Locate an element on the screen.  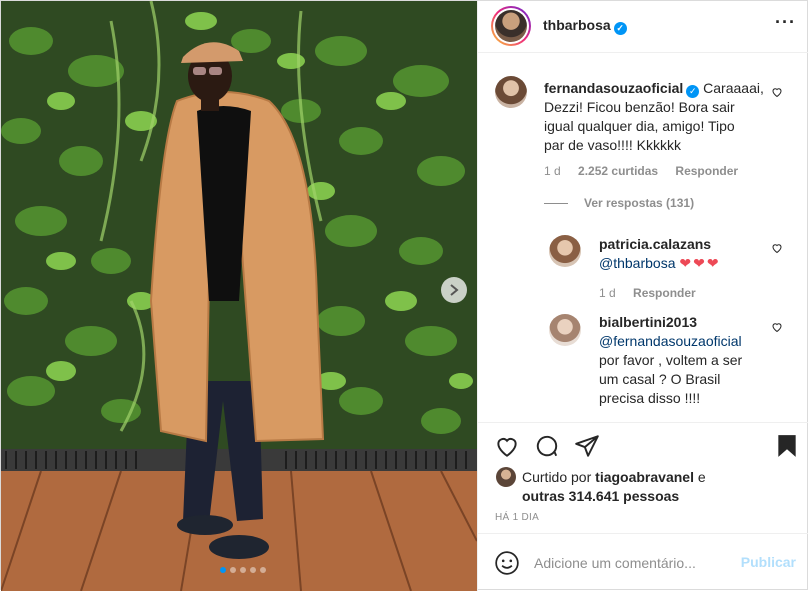
post-actions-bar is located at coordinates (643, 446).